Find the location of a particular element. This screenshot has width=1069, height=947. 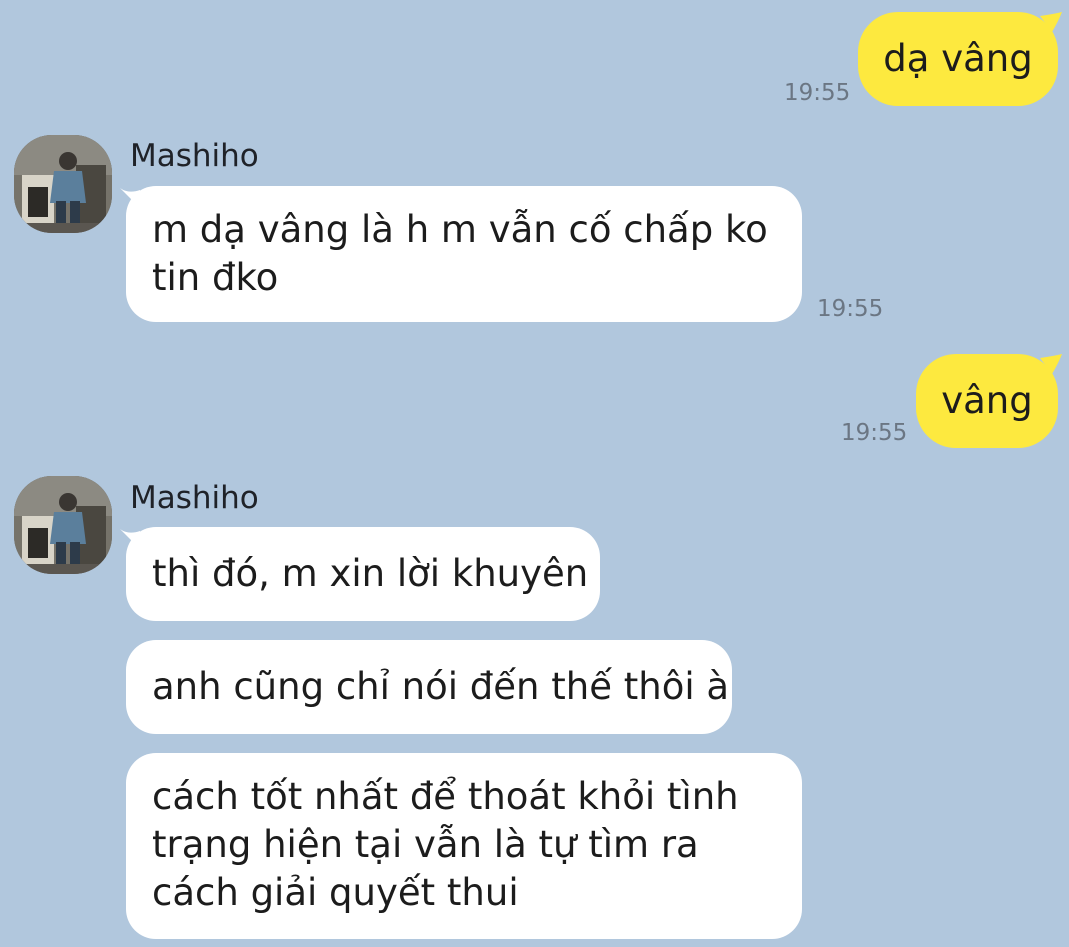

incoming-message-bubble: m dạ vâng là h m vẫn cố chấp ko tin đko is located at coordinates (464, 254).